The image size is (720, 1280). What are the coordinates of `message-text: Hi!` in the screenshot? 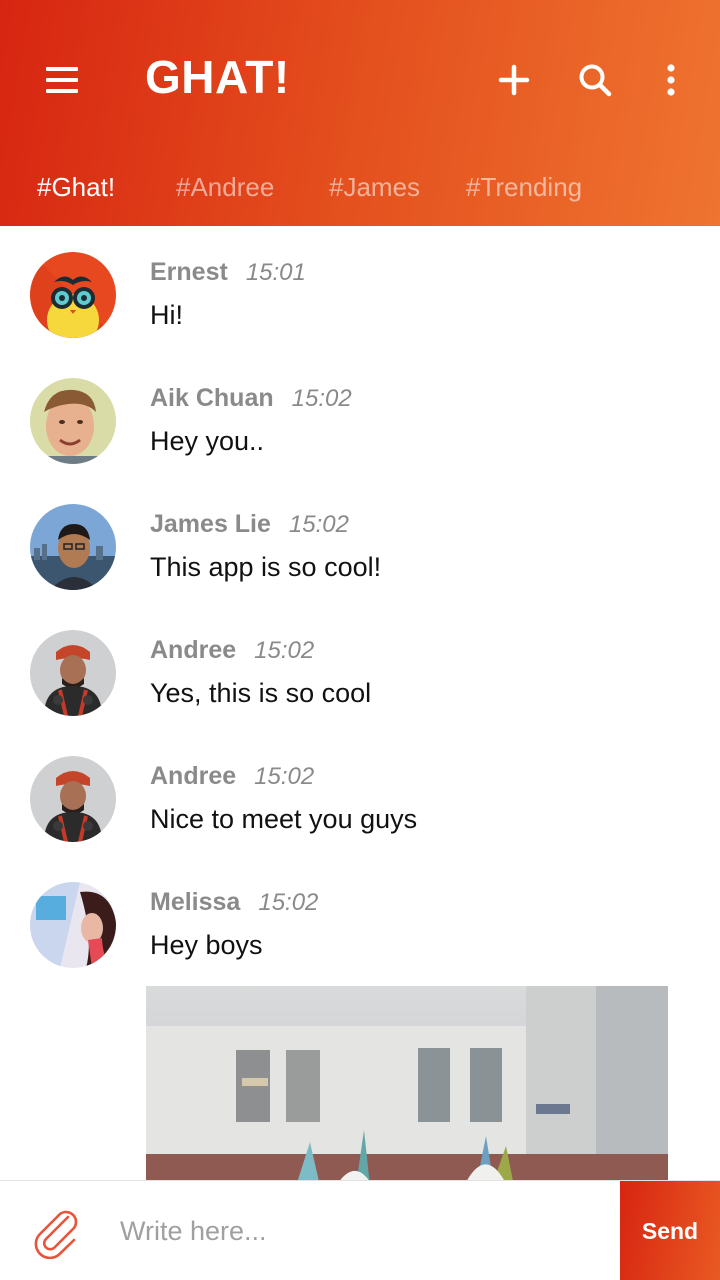 It's located at (166, 315).